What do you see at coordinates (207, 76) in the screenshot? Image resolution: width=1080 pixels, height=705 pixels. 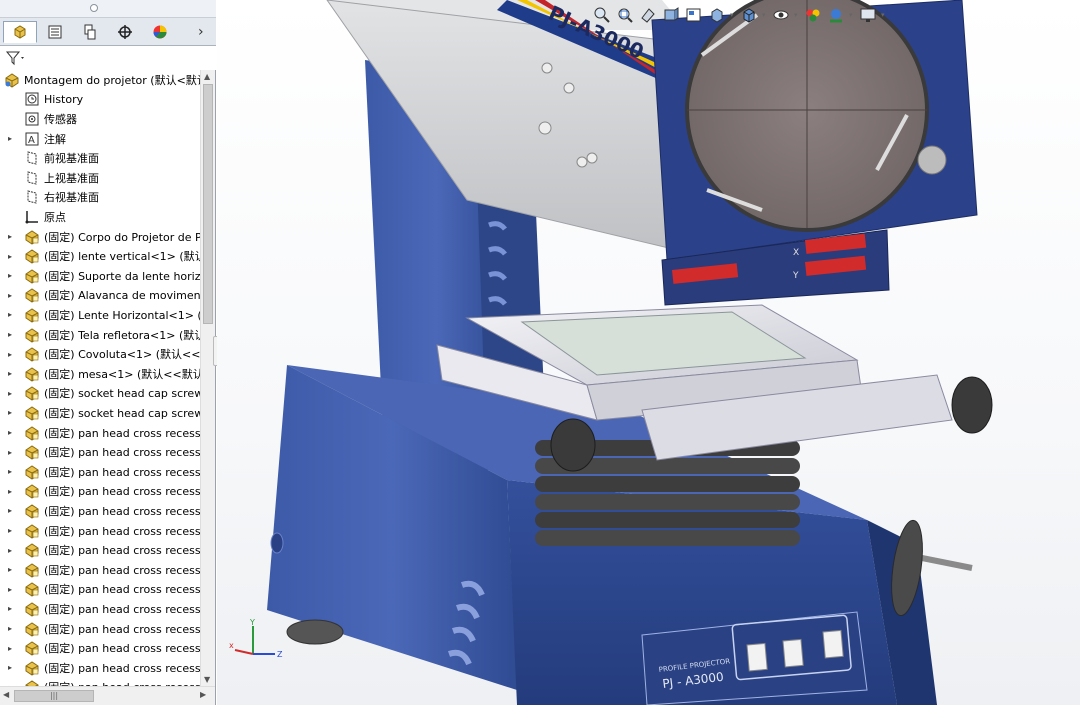 I see `scroll-up-icon: ▲` at bounding box center [207, 76].